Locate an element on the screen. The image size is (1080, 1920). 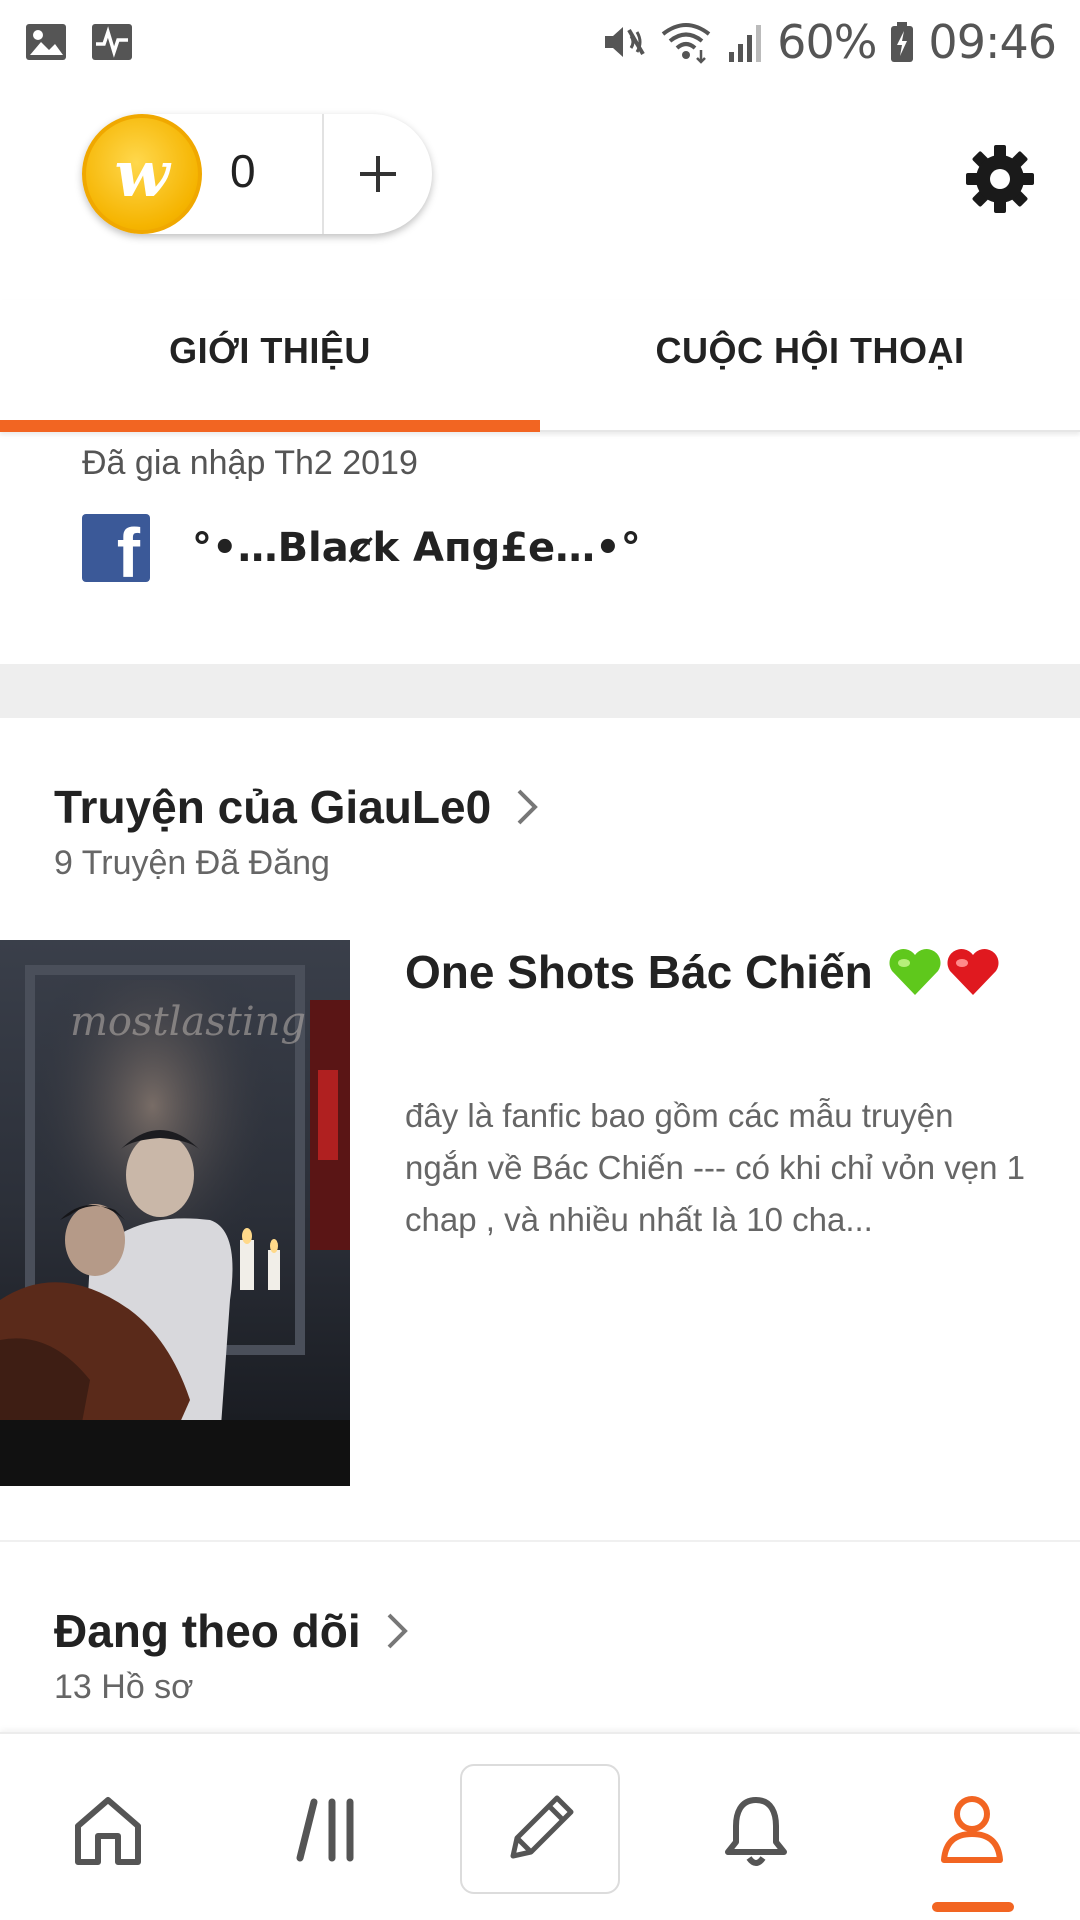
status-bar: 60% 09:46 is located at coordinates (540, 42).